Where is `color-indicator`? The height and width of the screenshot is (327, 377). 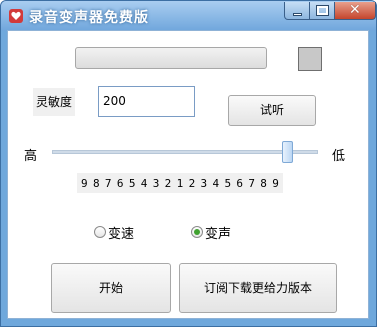
color-indicator is located at coordinates (310, 59).